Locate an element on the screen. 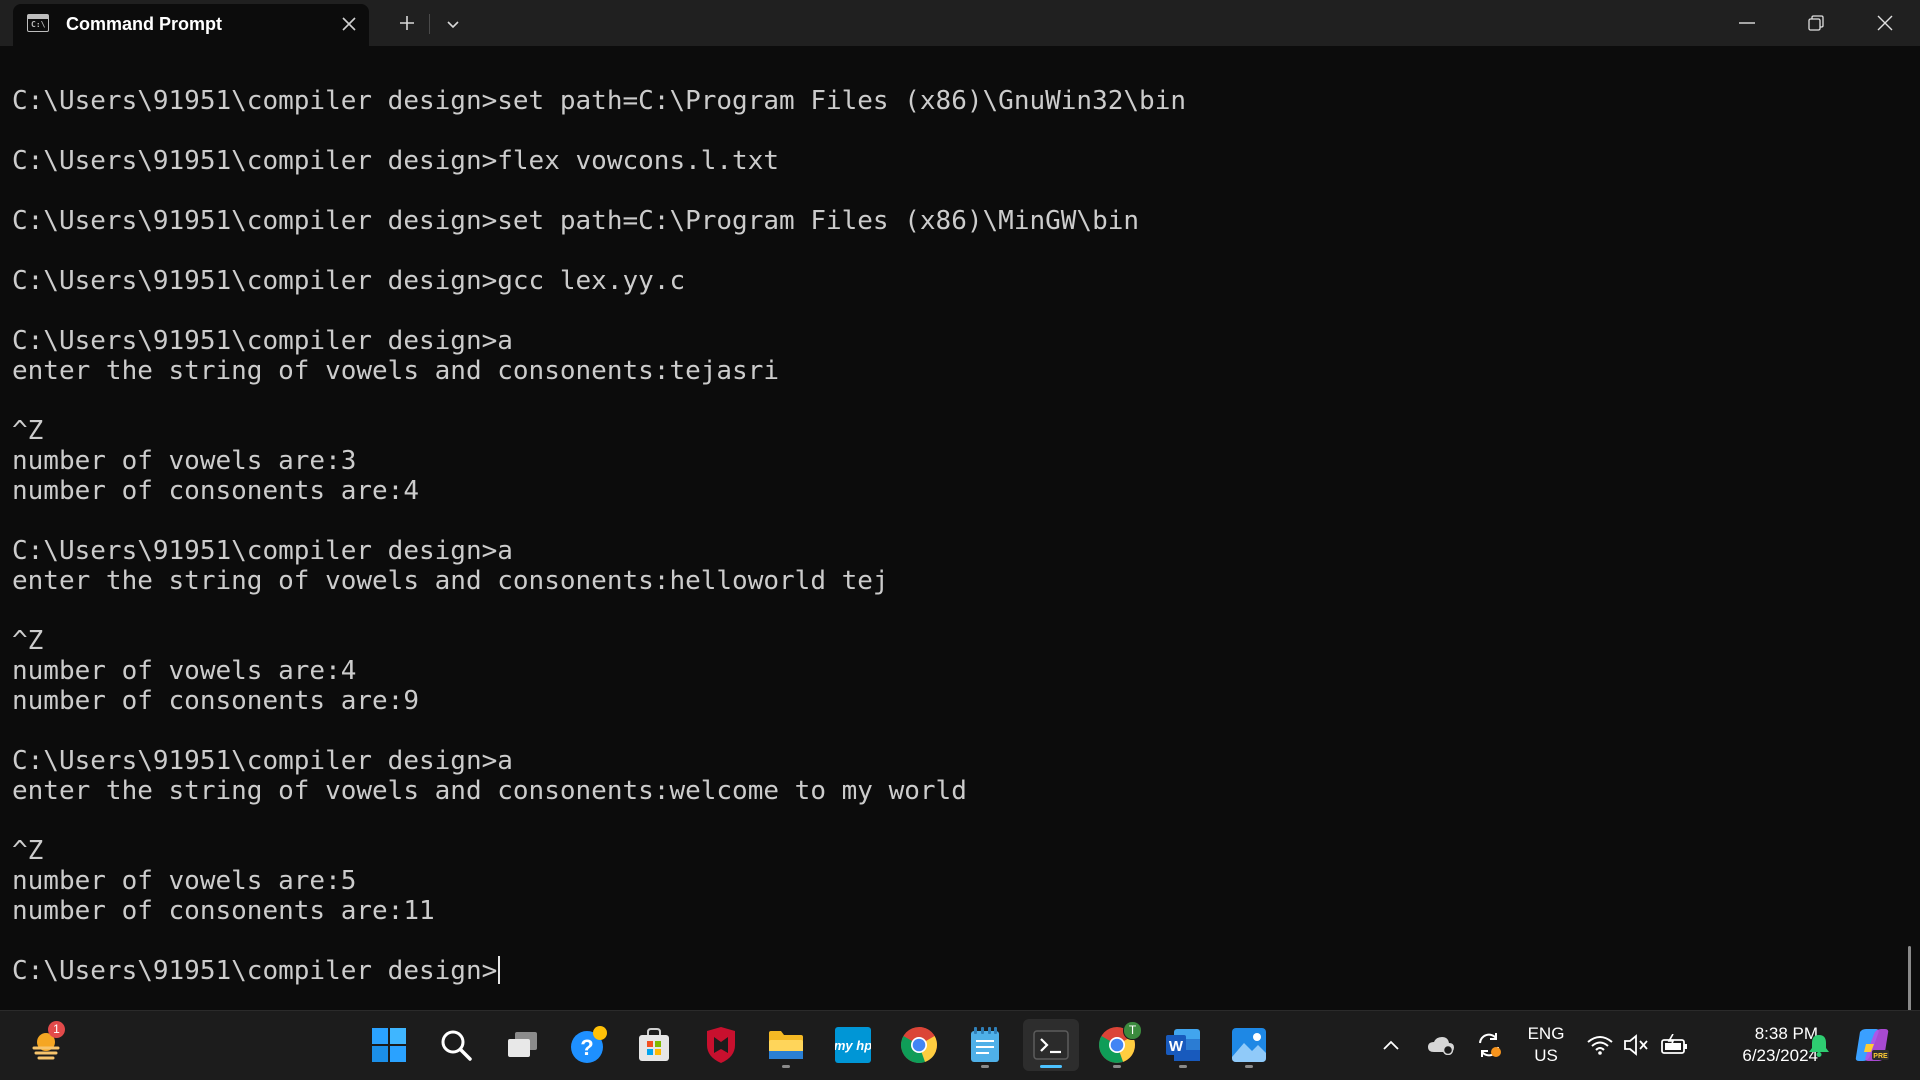  battery-charging-icon is located at coordinates (1674, 1044).